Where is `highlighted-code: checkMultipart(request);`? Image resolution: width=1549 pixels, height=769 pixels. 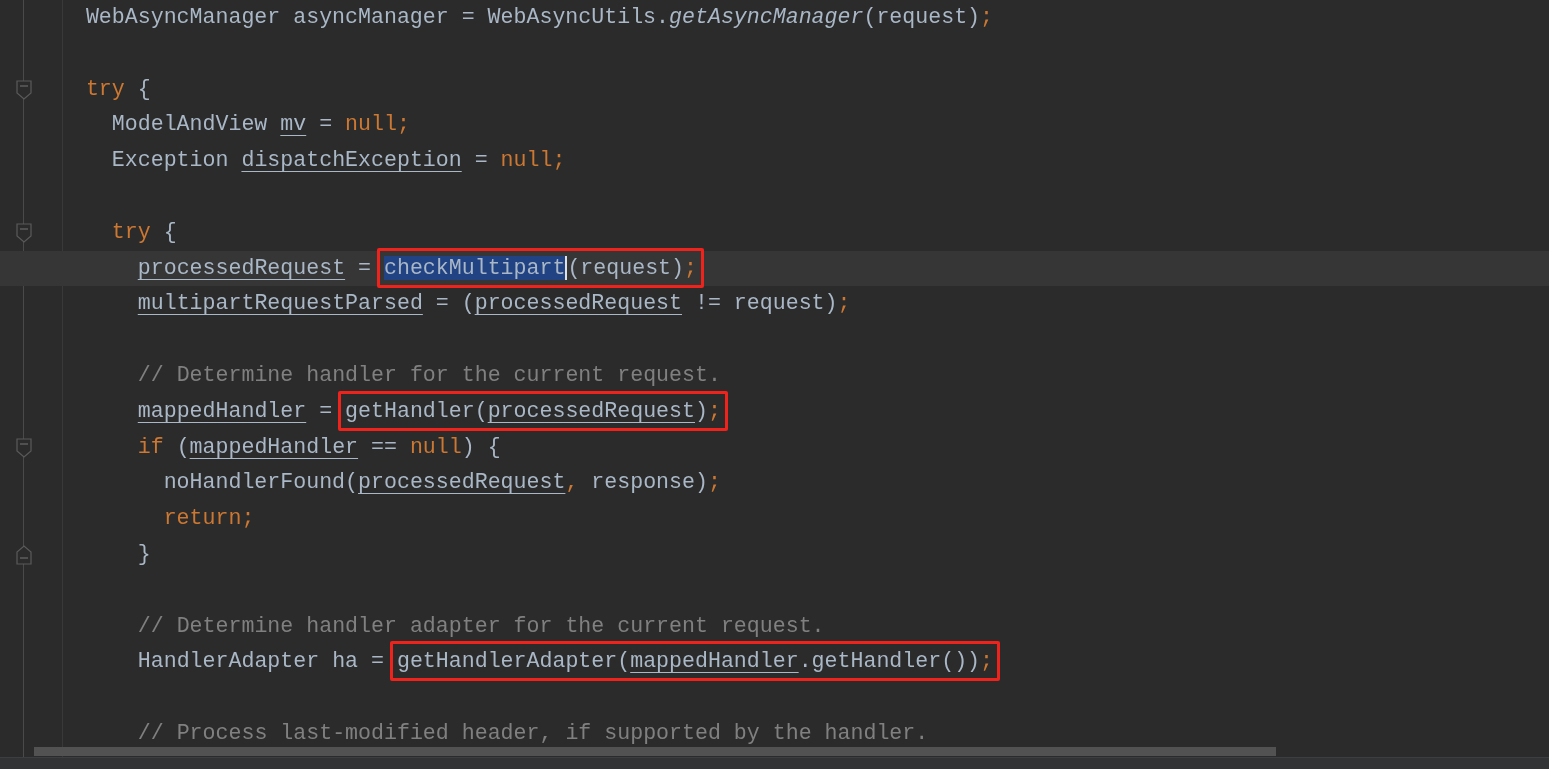
highlighted-code: checkMultipart(request); is located at coordinates (540, 267).